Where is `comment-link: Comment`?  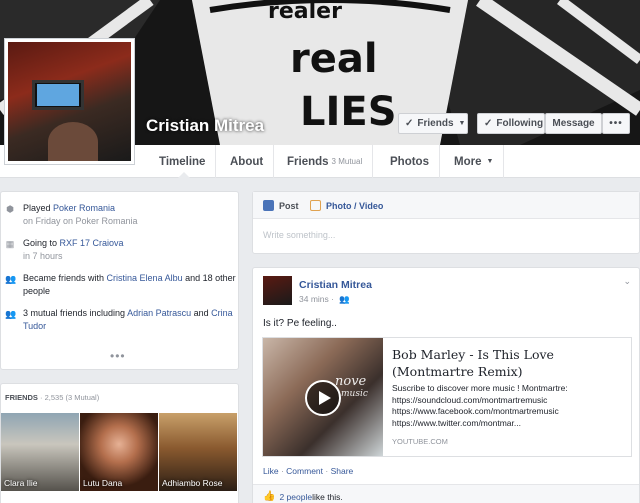 comment-link: Comment is located at coordinates (304, 471).